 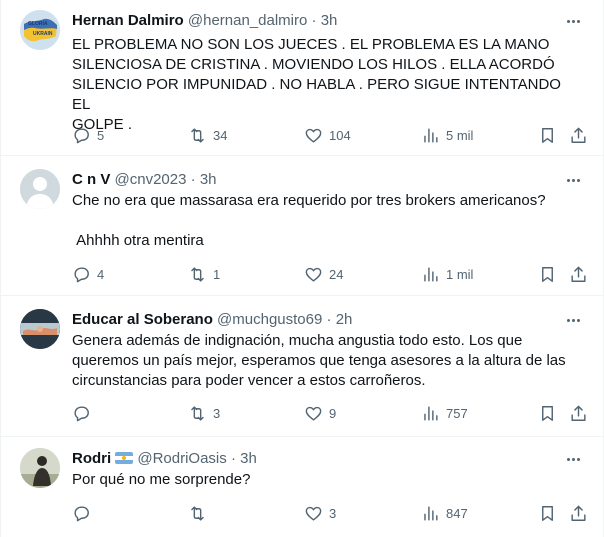 I want to click on view-count: 847, so click(x=457, y=513).